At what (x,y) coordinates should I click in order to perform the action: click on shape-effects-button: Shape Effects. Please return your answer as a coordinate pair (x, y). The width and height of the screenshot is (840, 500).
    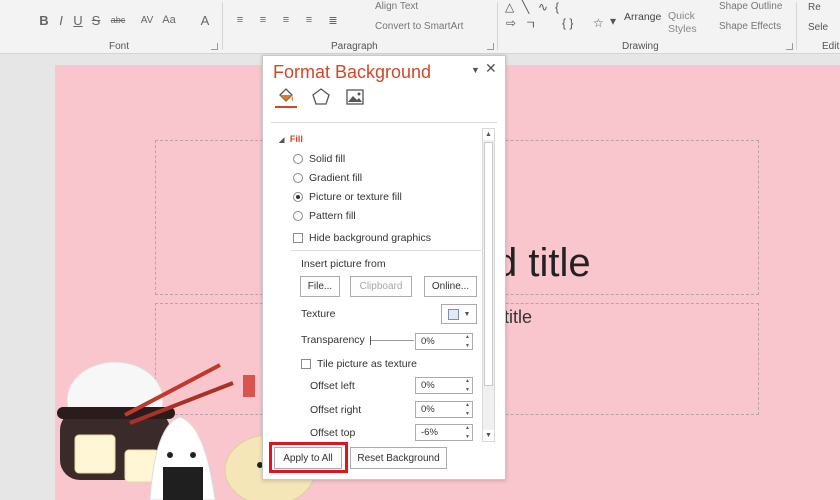
    Looking at the image, I should click on (750, 26).